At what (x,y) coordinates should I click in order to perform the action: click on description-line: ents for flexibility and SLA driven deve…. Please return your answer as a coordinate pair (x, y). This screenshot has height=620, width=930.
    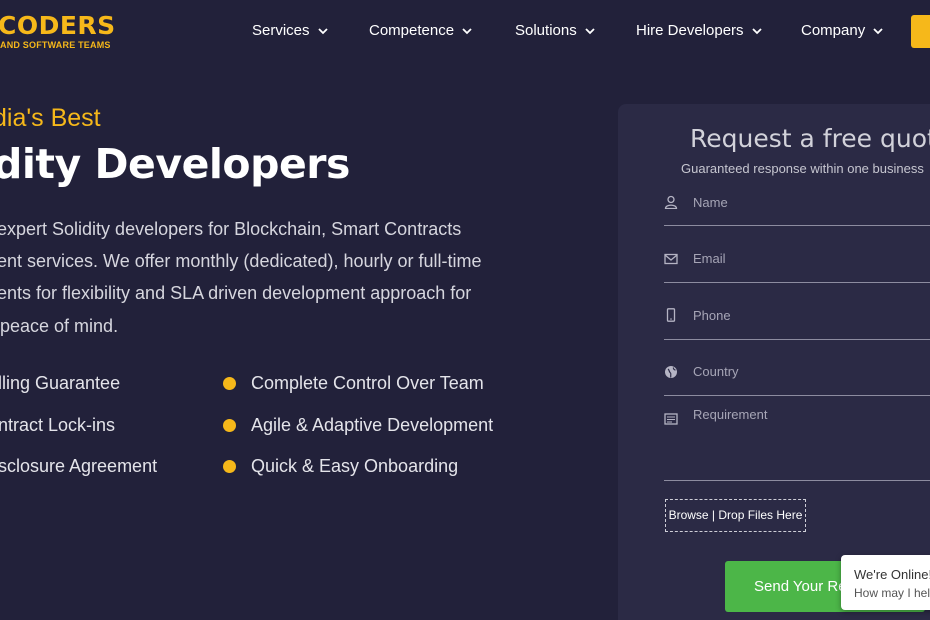
    Looking at the image, I should click on (236, 293).